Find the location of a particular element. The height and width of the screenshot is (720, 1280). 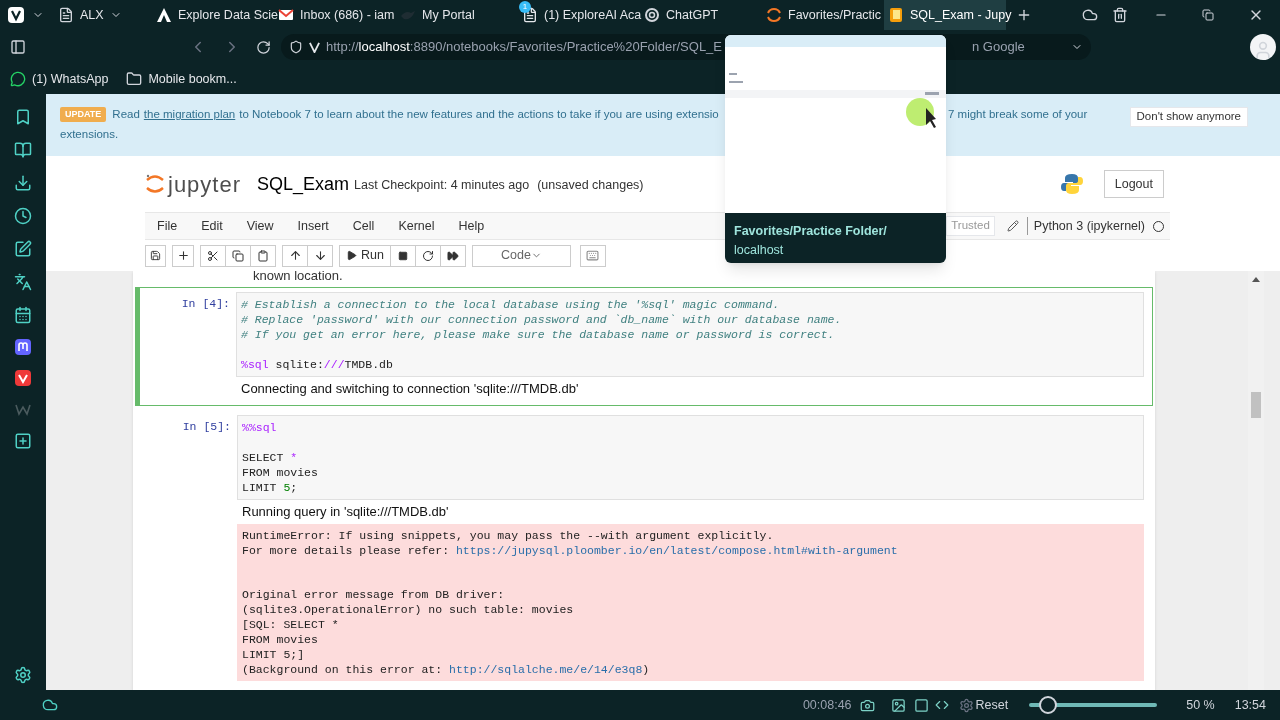

tab-title: ChatGPT is located at coordinates (692, 15).